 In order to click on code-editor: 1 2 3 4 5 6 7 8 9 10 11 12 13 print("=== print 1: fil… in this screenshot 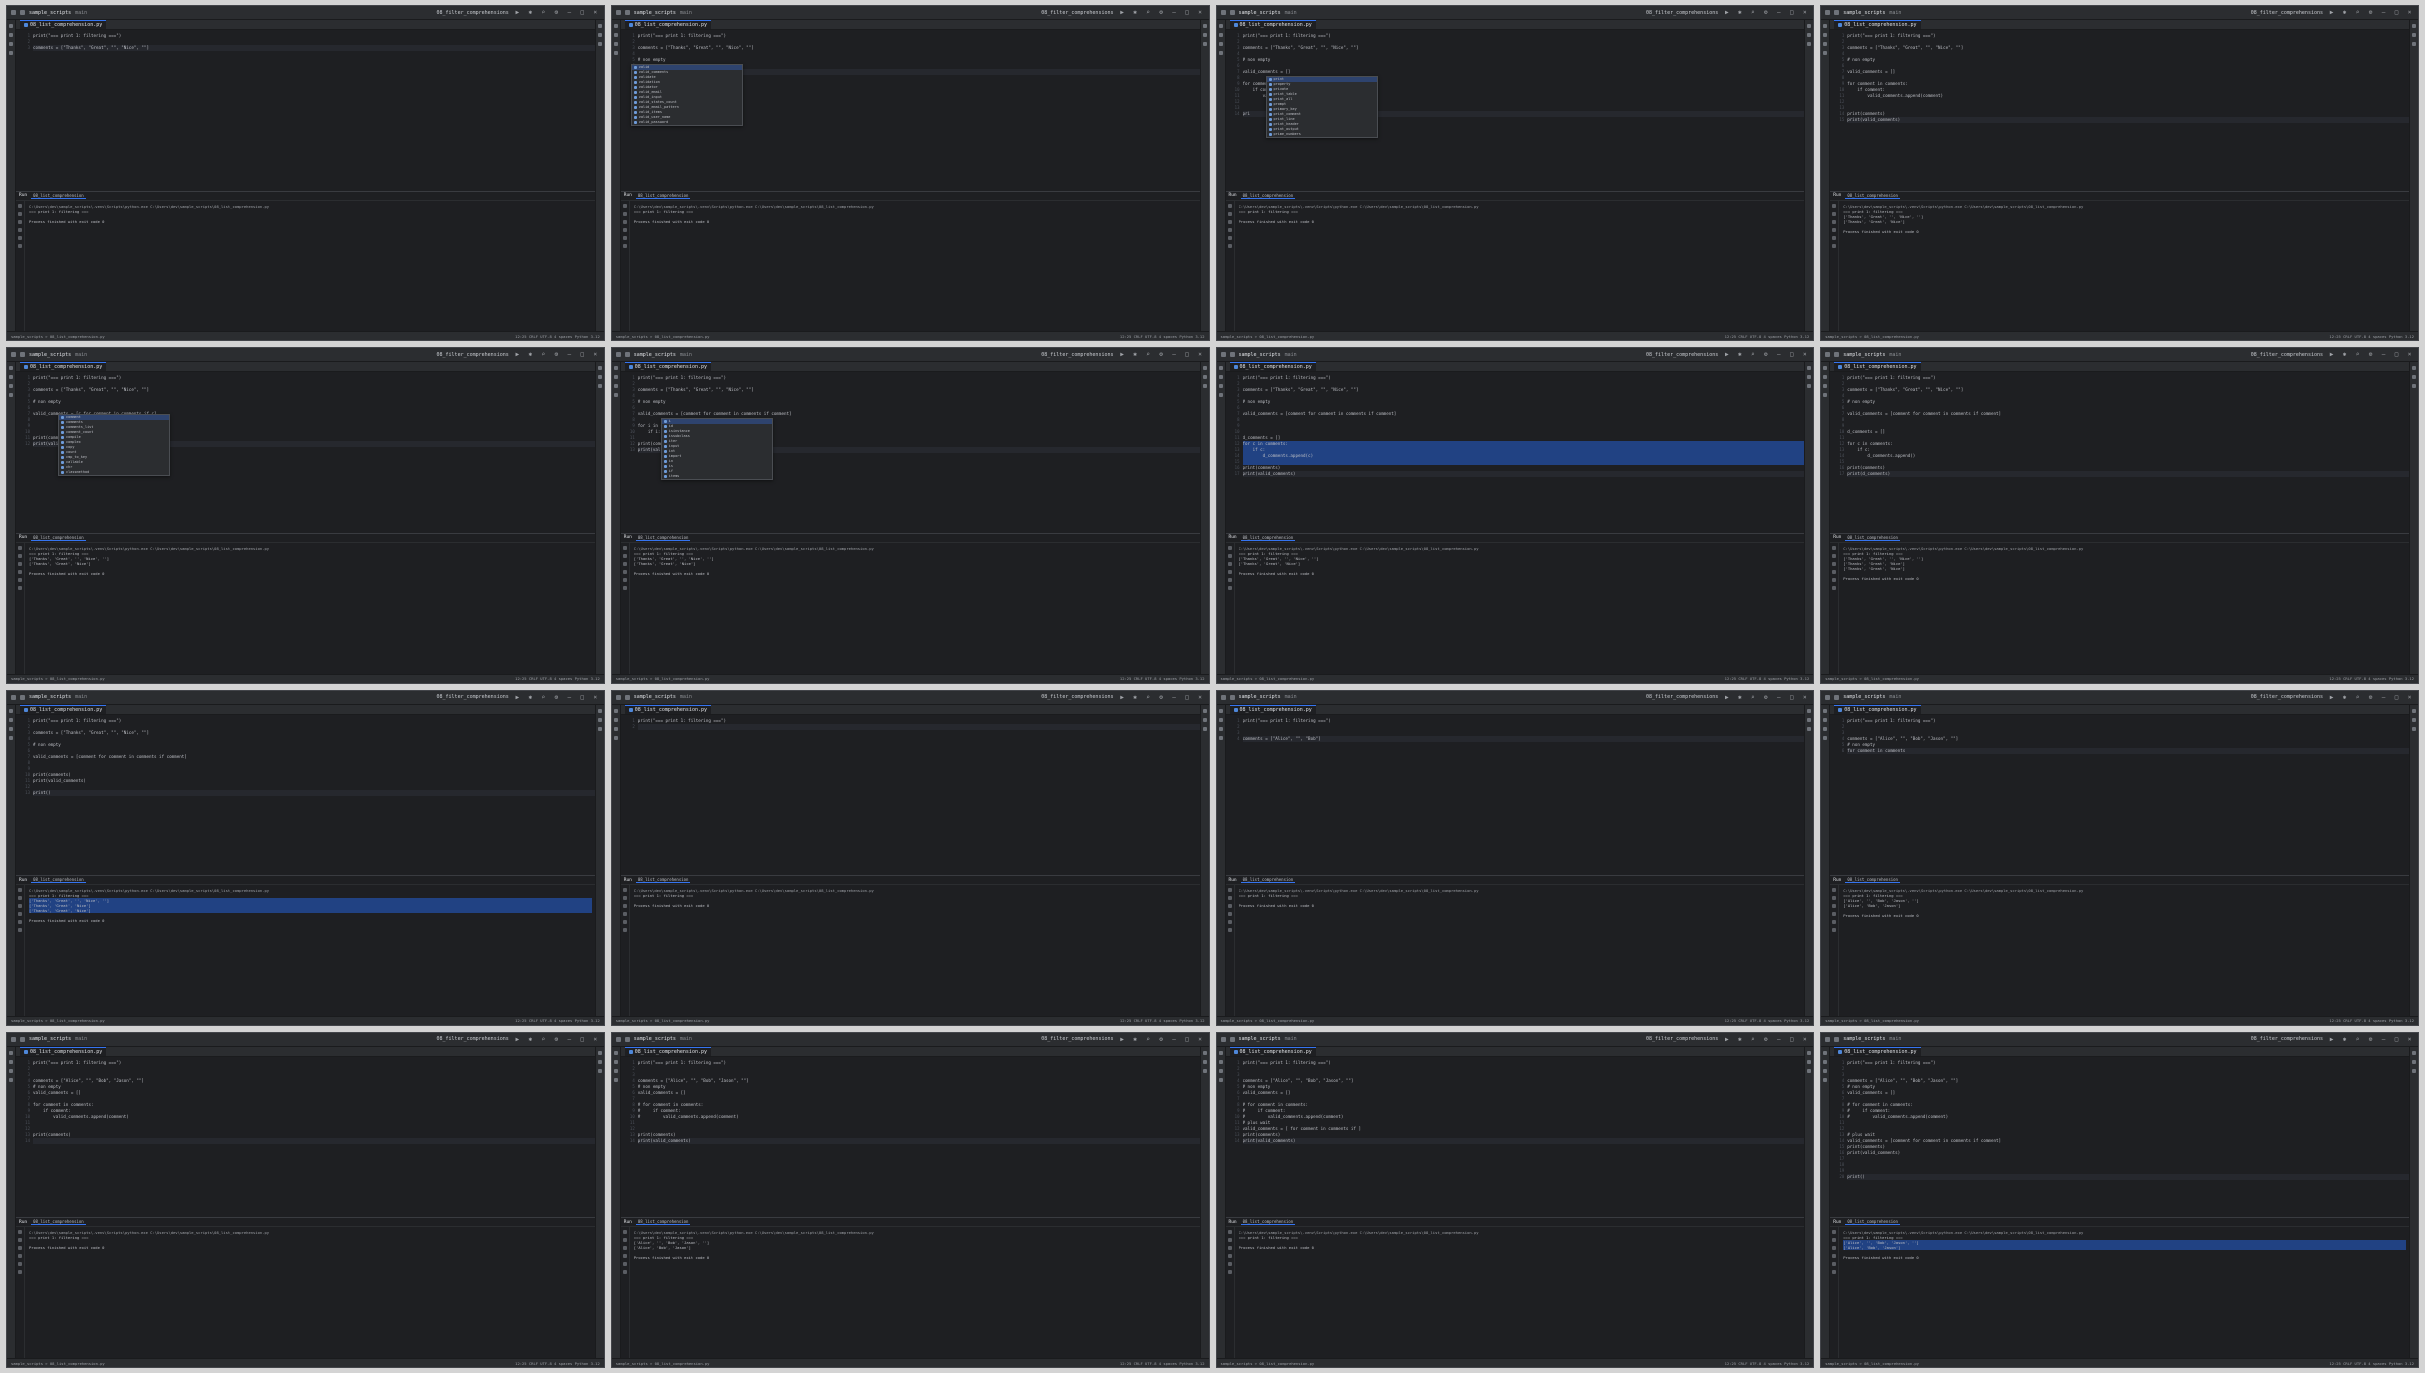, I will do `click(305, 795)`.